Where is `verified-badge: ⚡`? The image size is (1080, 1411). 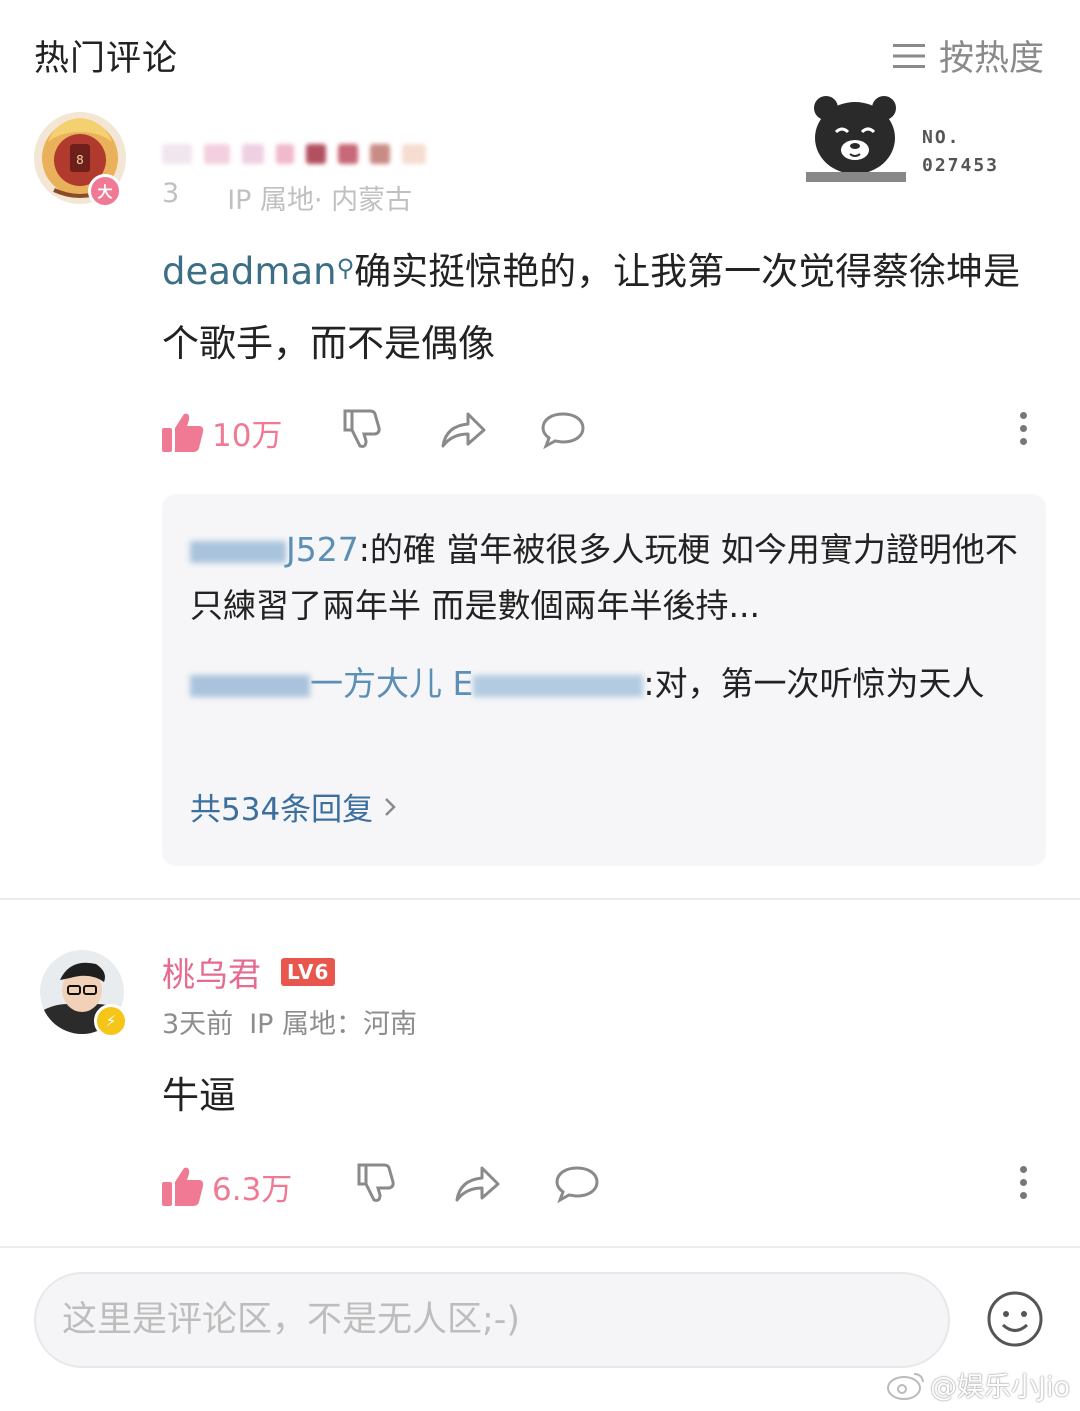 verified-badge: ⚡ is located at coordinates (111, 1021).